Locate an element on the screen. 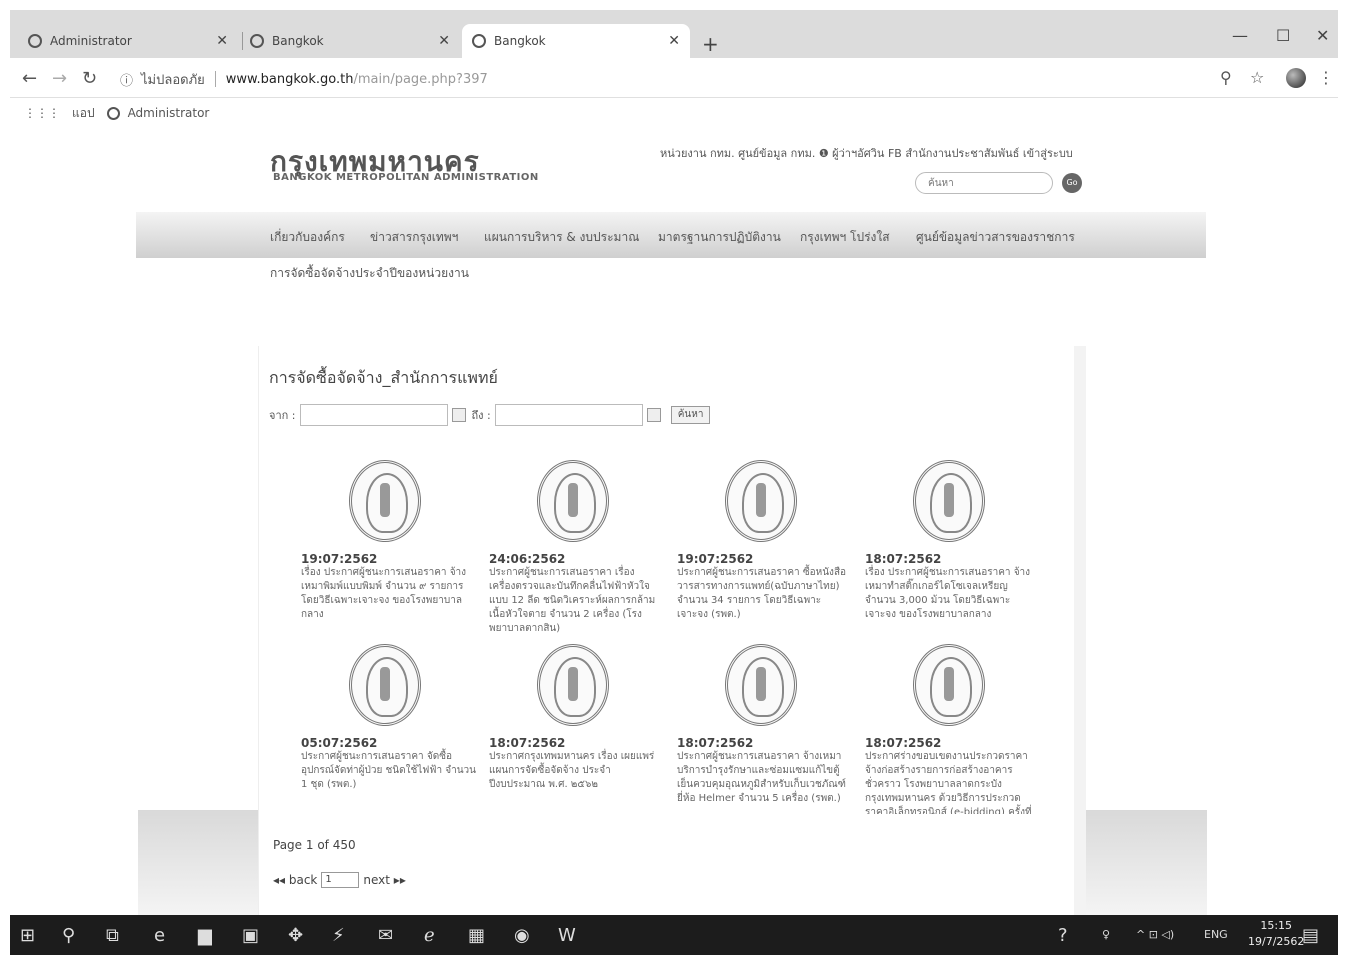 The height and width of the screenshot is (955, 1348). search-button: ค้นหา is located at coordinates (690, 415).